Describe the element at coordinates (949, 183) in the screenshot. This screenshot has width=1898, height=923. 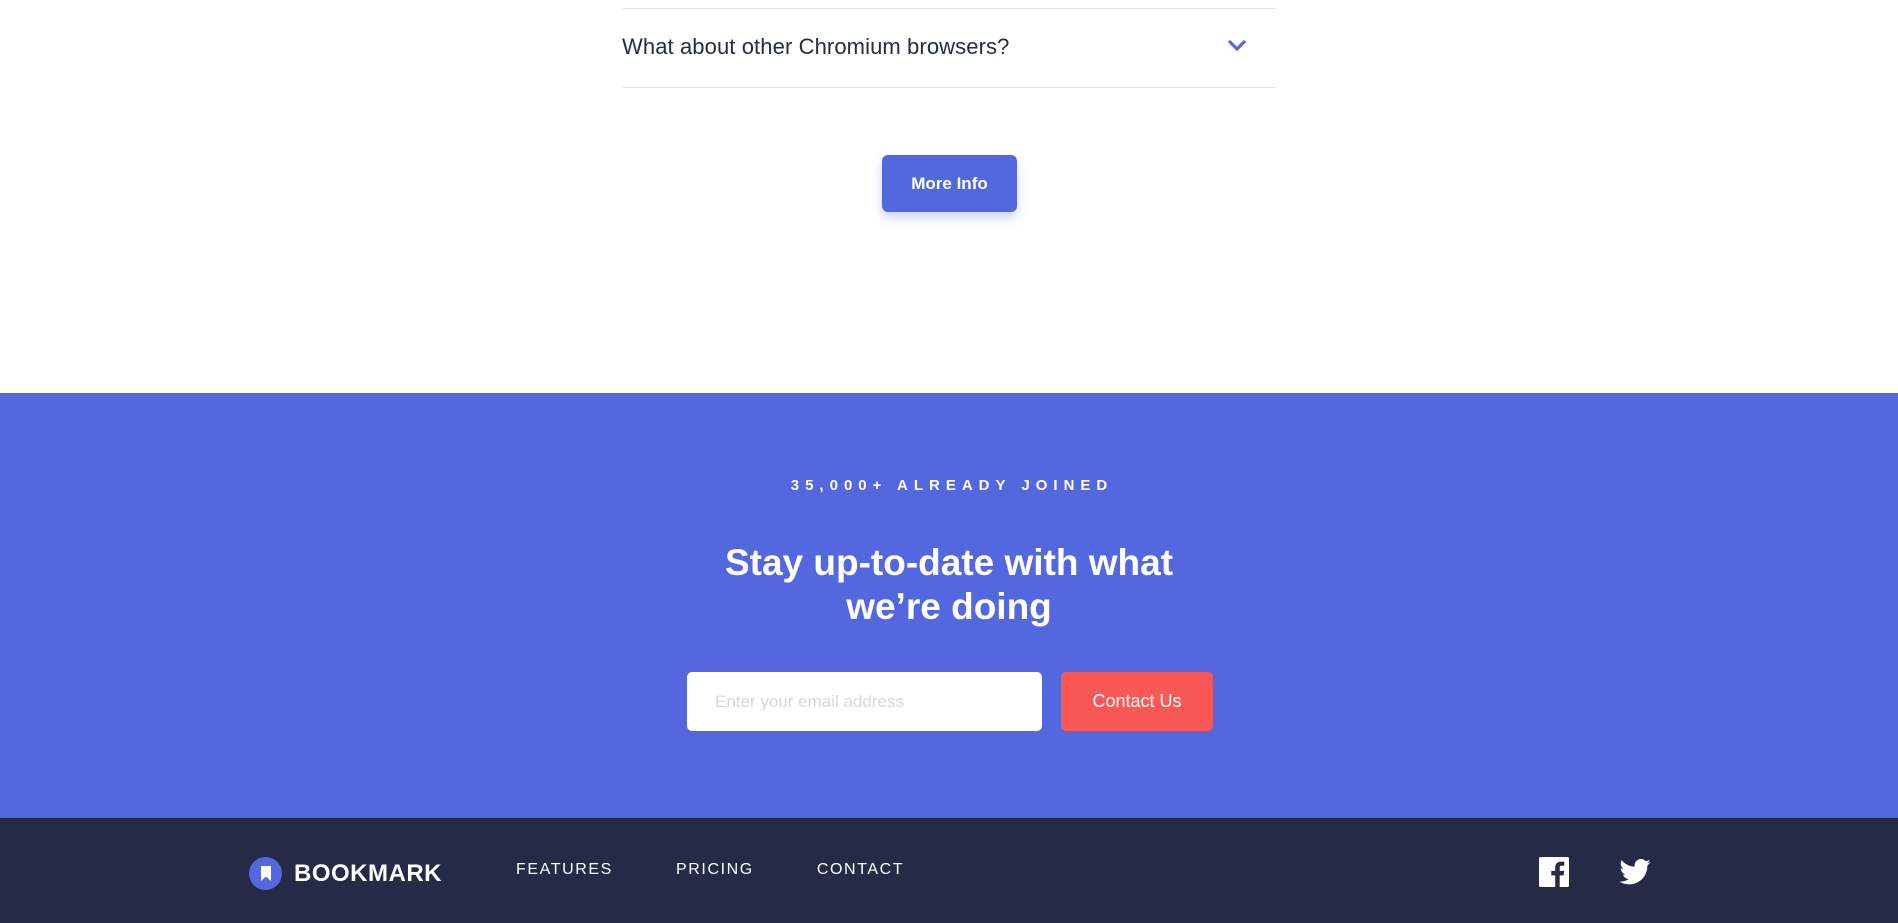
I see `more-info-button: More Info` at that location.